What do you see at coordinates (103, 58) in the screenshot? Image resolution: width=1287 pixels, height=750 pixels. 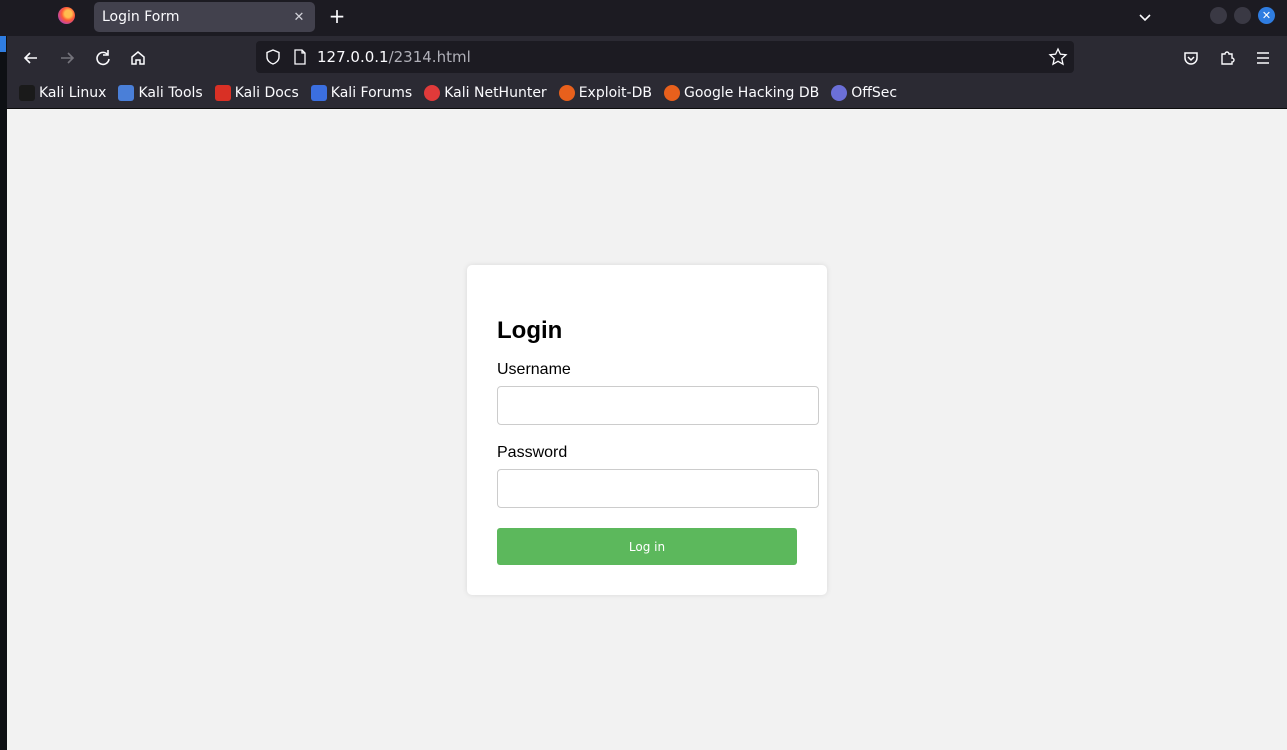 I see `reload-icon` at bounding box center [103, 58].